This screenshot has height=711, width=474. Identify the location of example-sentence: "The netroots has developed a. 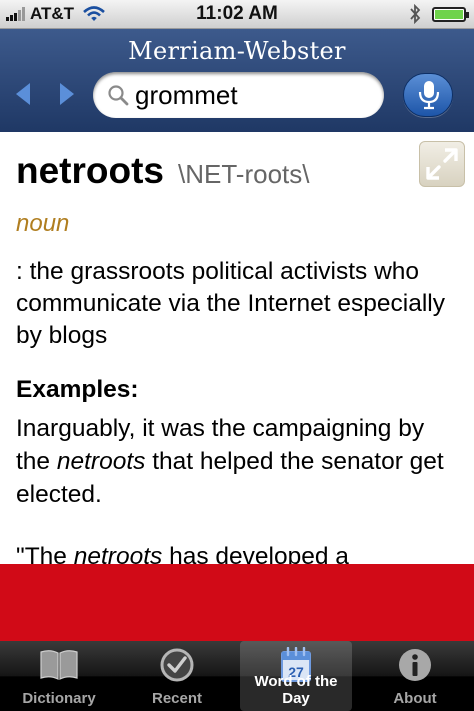
(238, 552).